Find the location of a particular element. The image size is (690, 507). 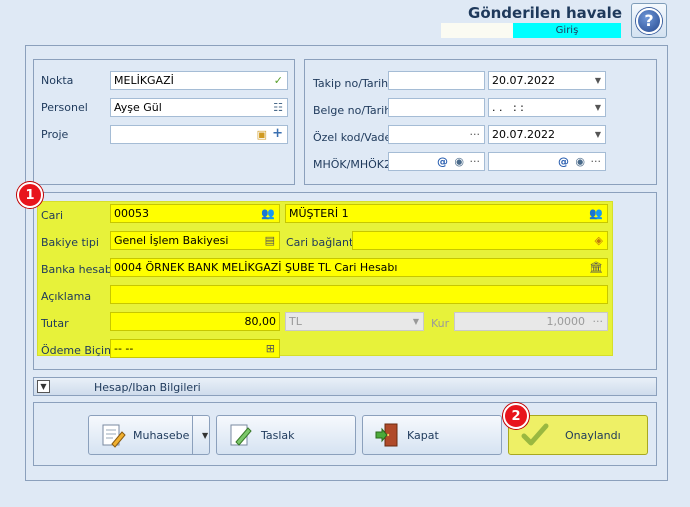

help-icon: ? is located at coordinates (649, 20).